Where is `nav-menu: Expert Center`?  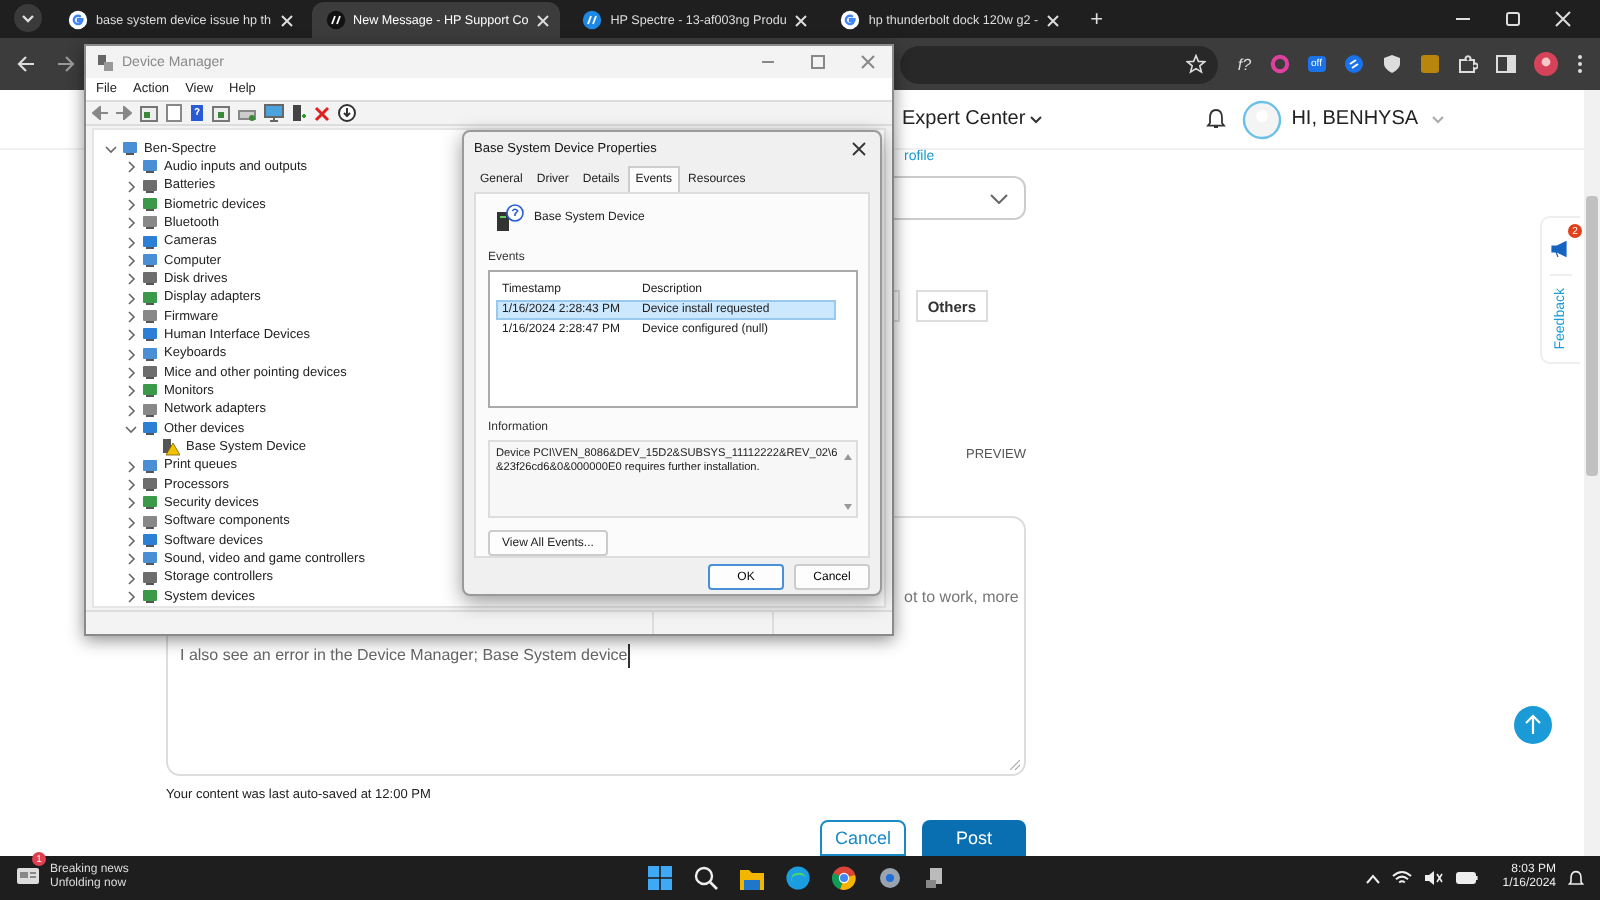 nav-menu: Expert Center is located at coordinates (964, 119).